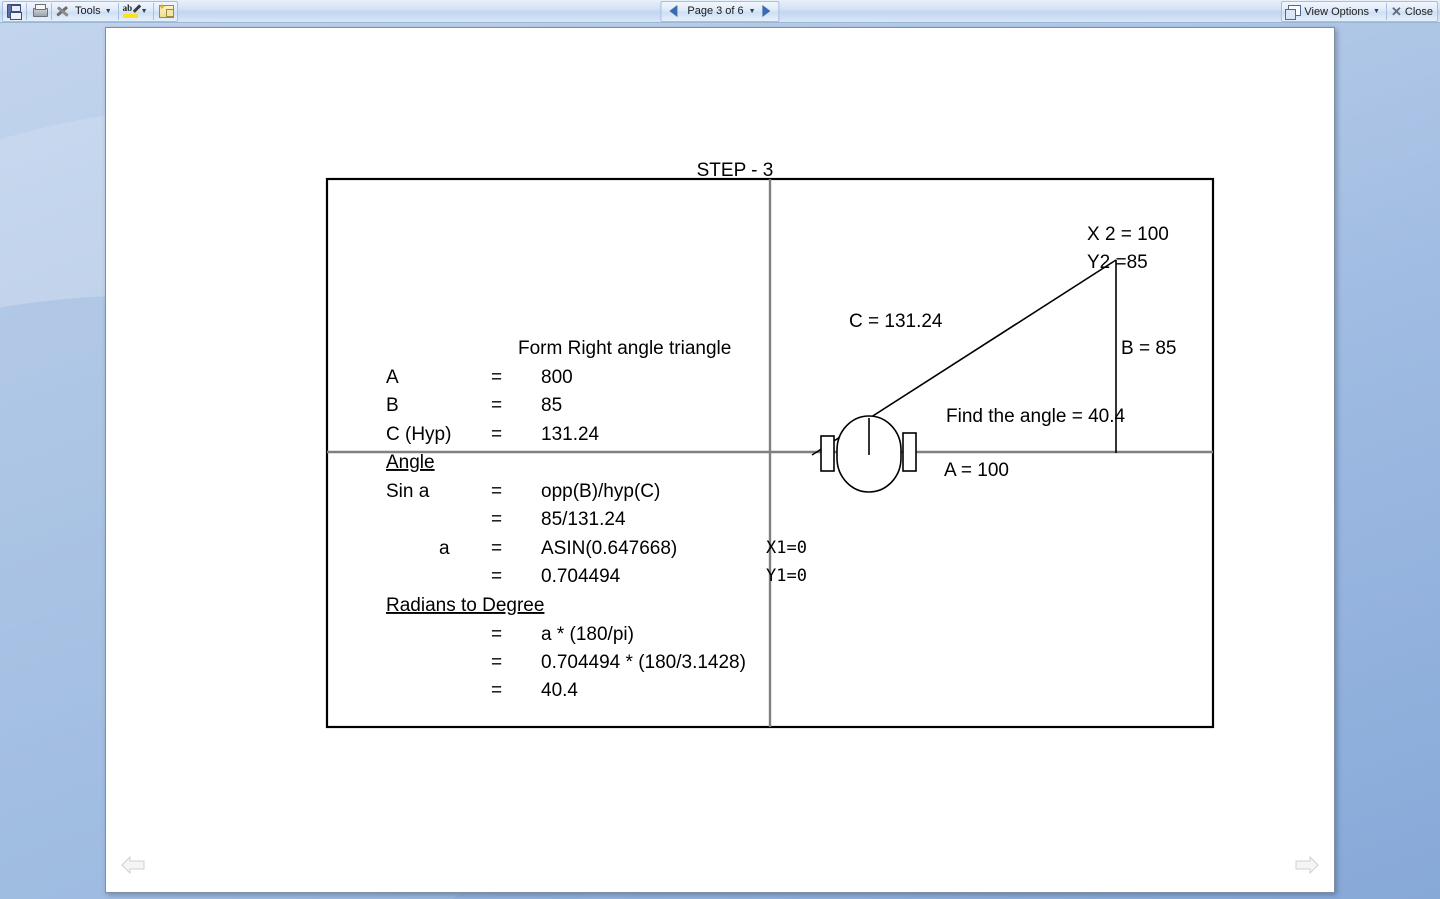 The width and height of the screenshot is (1440, 899). Describe the element at coordinates (587, 634) in the screenshot. I see `radians-row-value-0: a * (180/pi)` at that location.